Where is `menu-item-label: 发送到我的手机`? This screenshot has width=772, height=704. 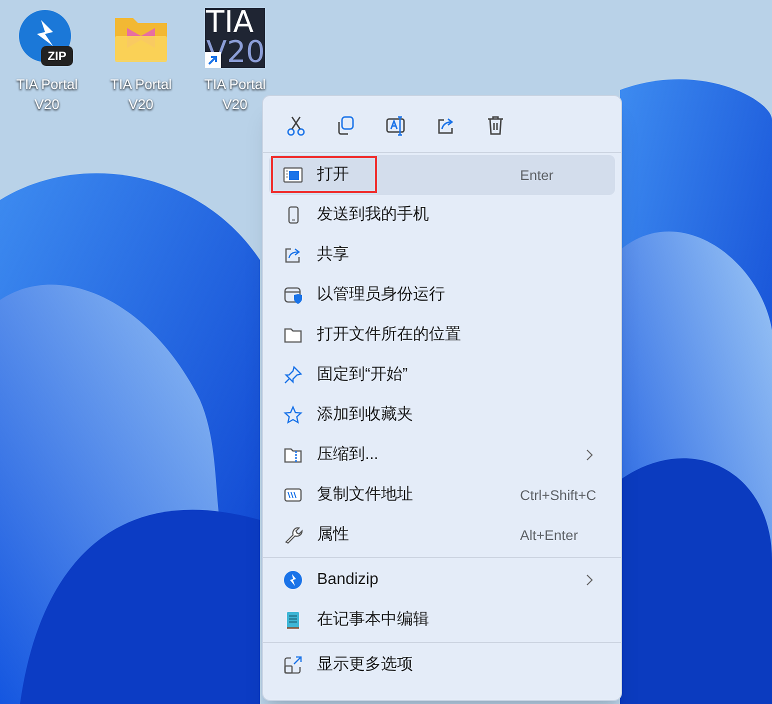 menu-item-label: 发送到我的手机 is located at coordinates (373, 214).